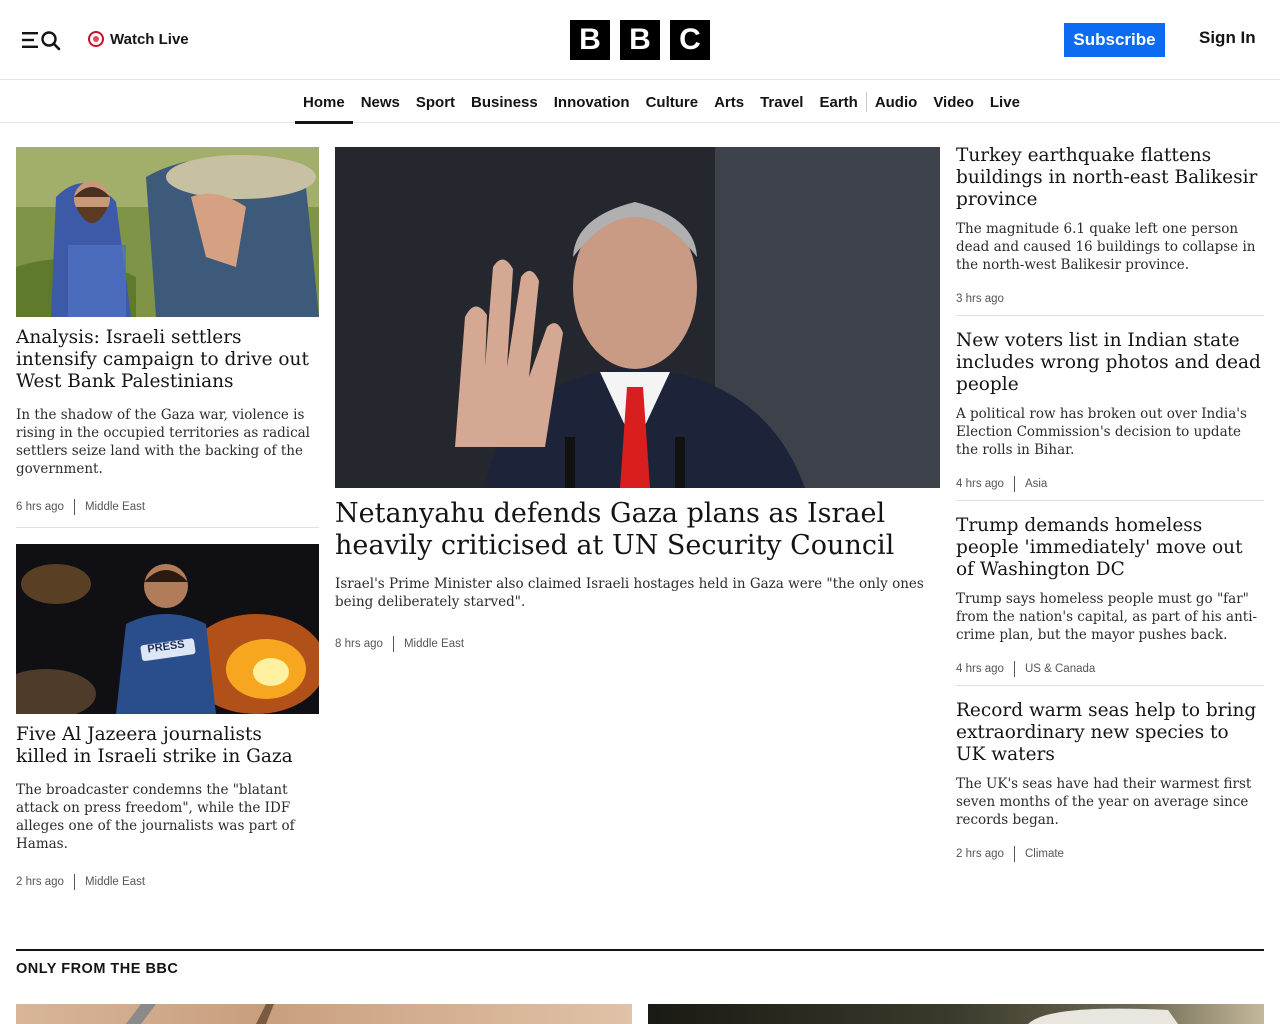 This screenshot has height=1024, width=1280. What do you see at coordinates (200, 1014) in the screenshot?
I see `feature-photo-left` at bounding box center [200, 1014].